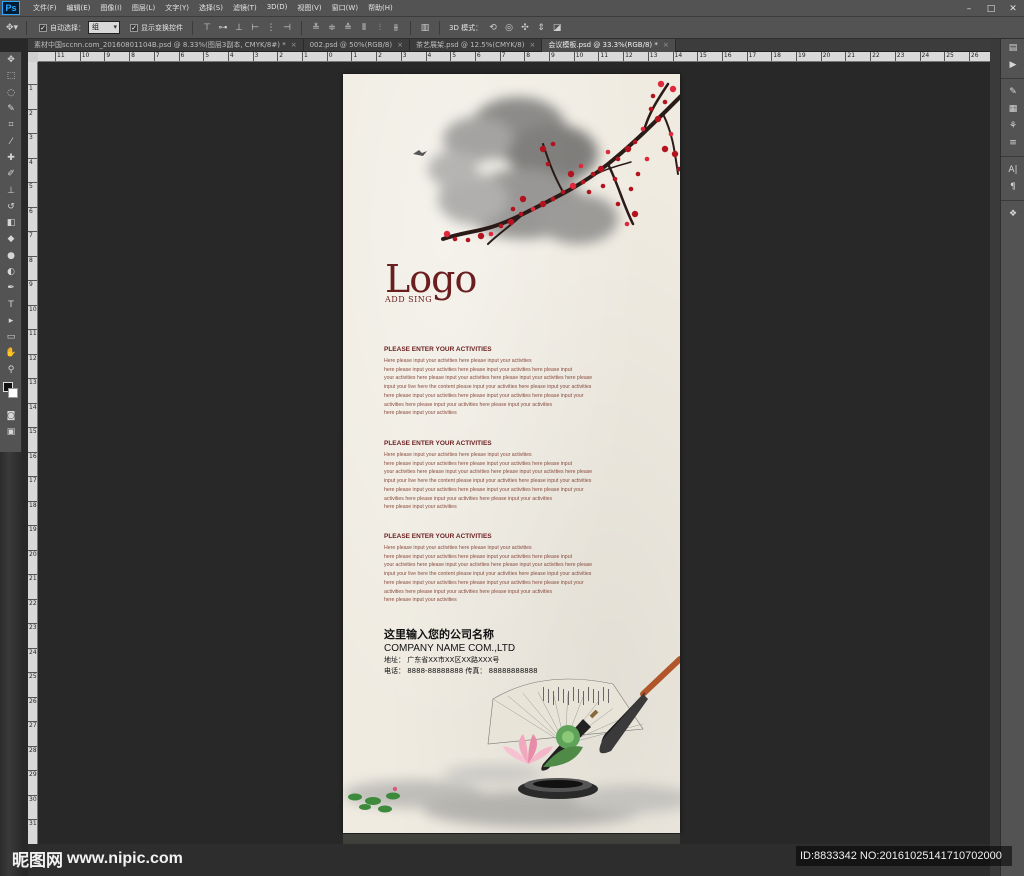  What do you see at coordinates (509, 28) in the screenshot?
I see `3d-roll-icon: ◎` at bounding box center [509, 28].